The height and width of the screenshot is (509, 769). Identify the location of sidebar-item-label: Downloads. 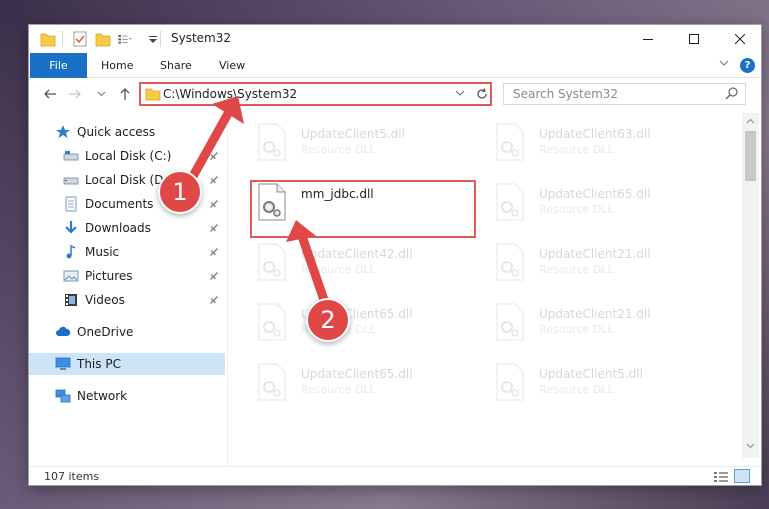
(118, 228).